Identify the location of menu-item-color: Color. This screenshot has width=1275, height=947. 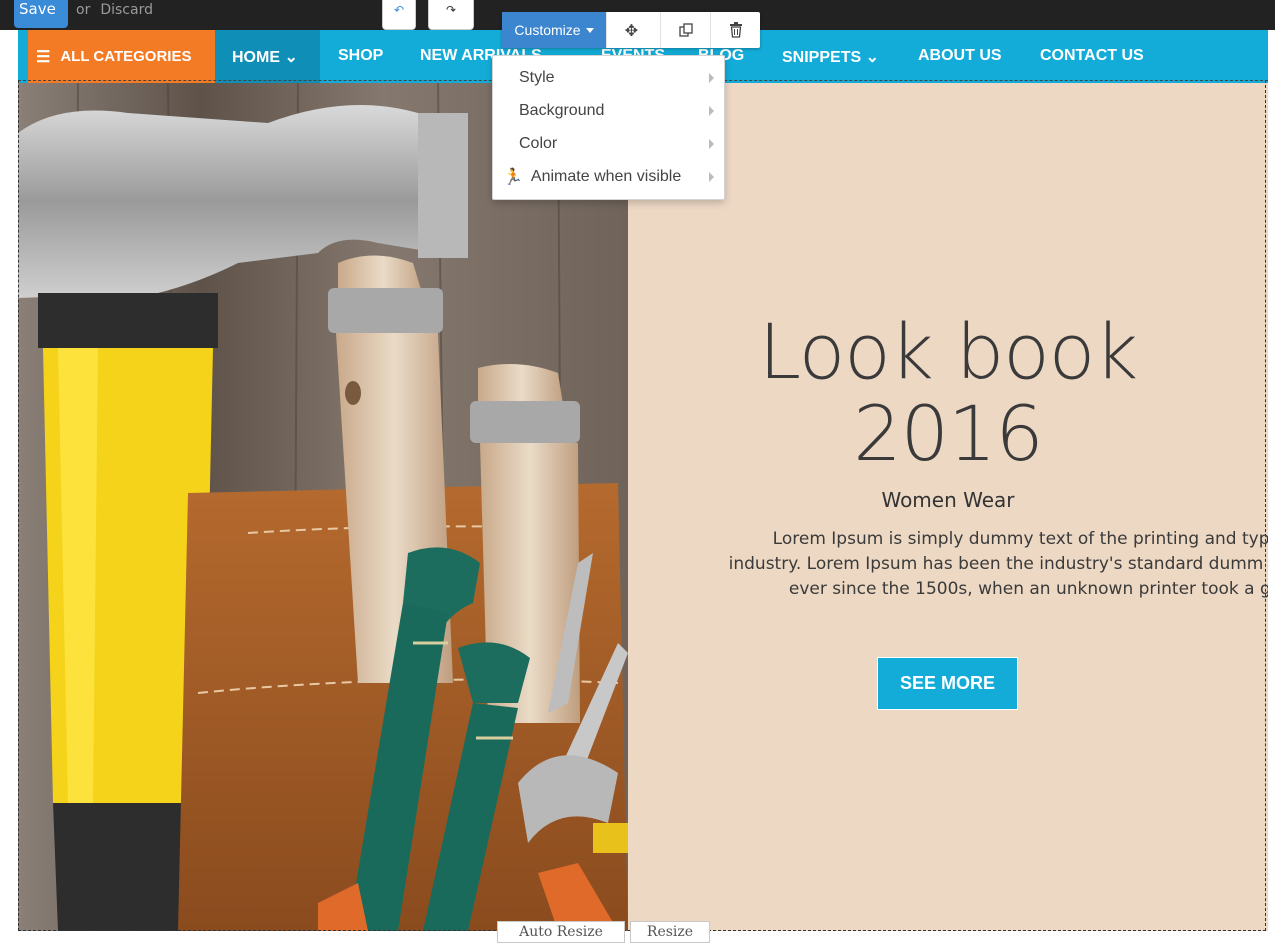
(609, 143).